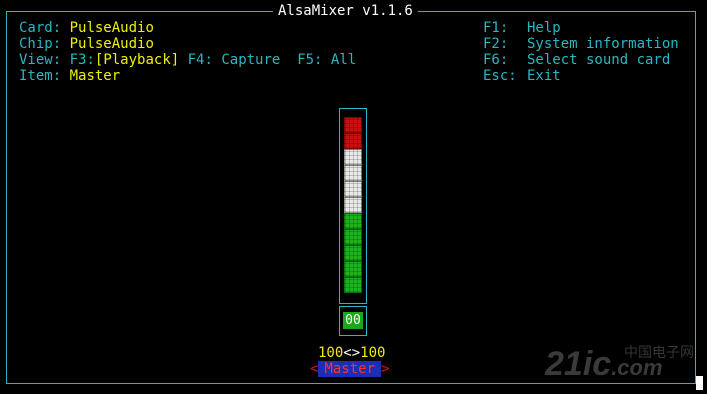  I want to click on volume-slider, so click(353, 206).